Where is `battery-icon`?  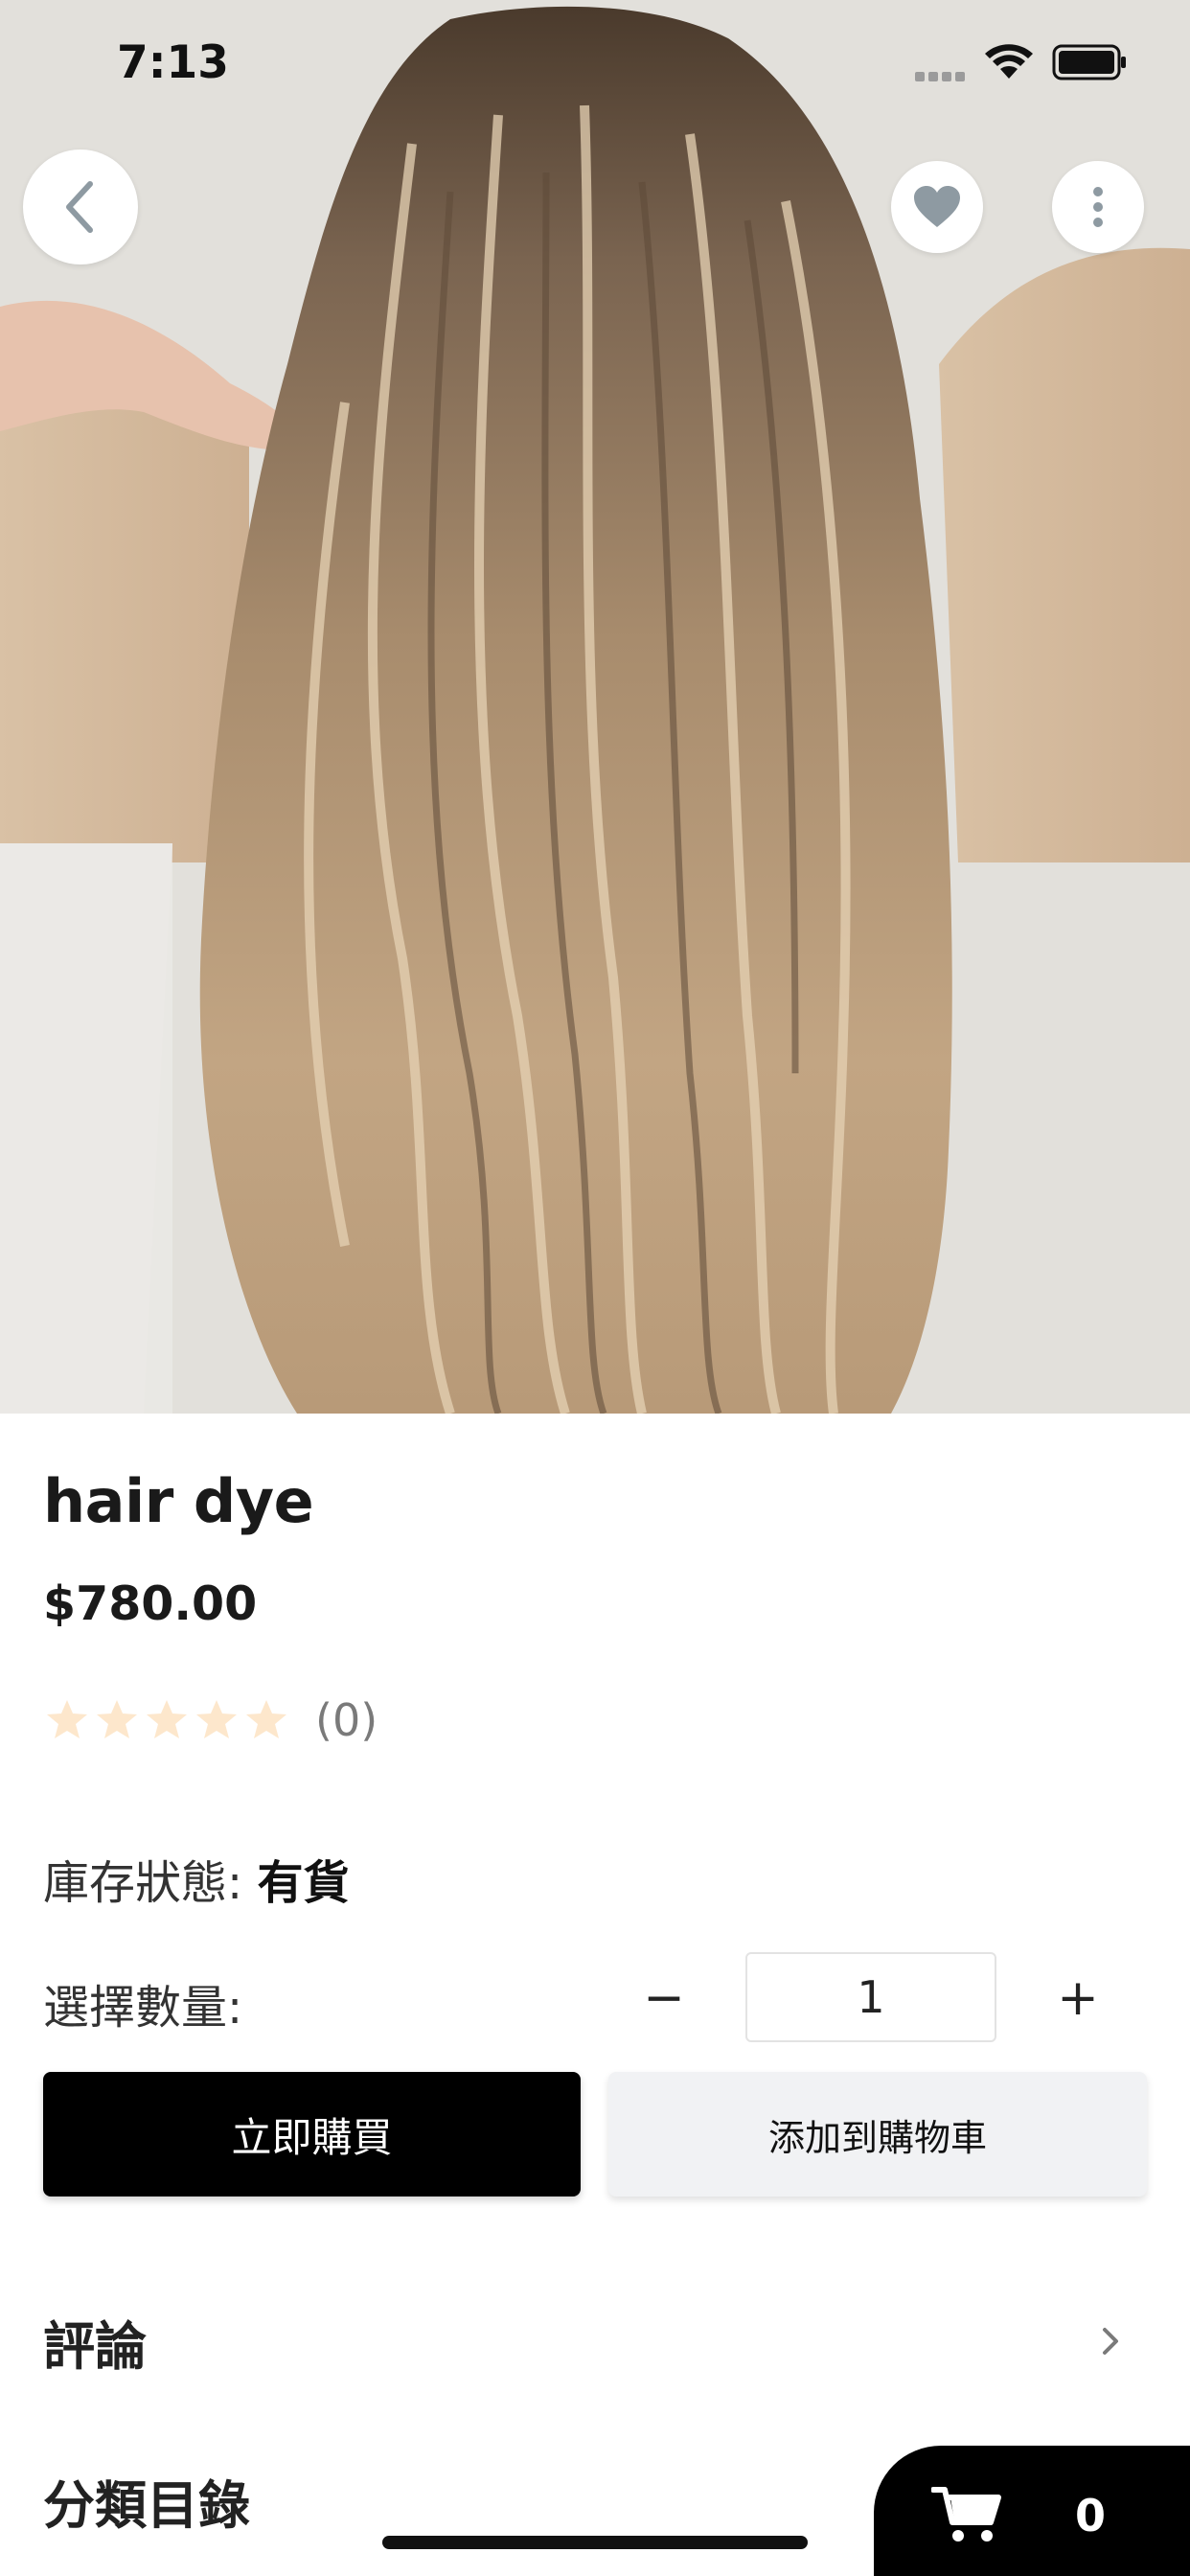
battery-icon is located at coordinates (1089, 62).